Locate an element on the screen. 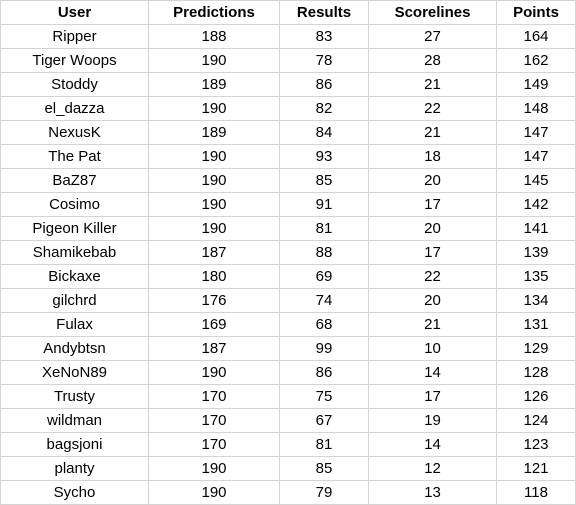 The height and width of the screenshot is (505, 576). cell-user: Bickaxe is located at coordinates (74, 276).